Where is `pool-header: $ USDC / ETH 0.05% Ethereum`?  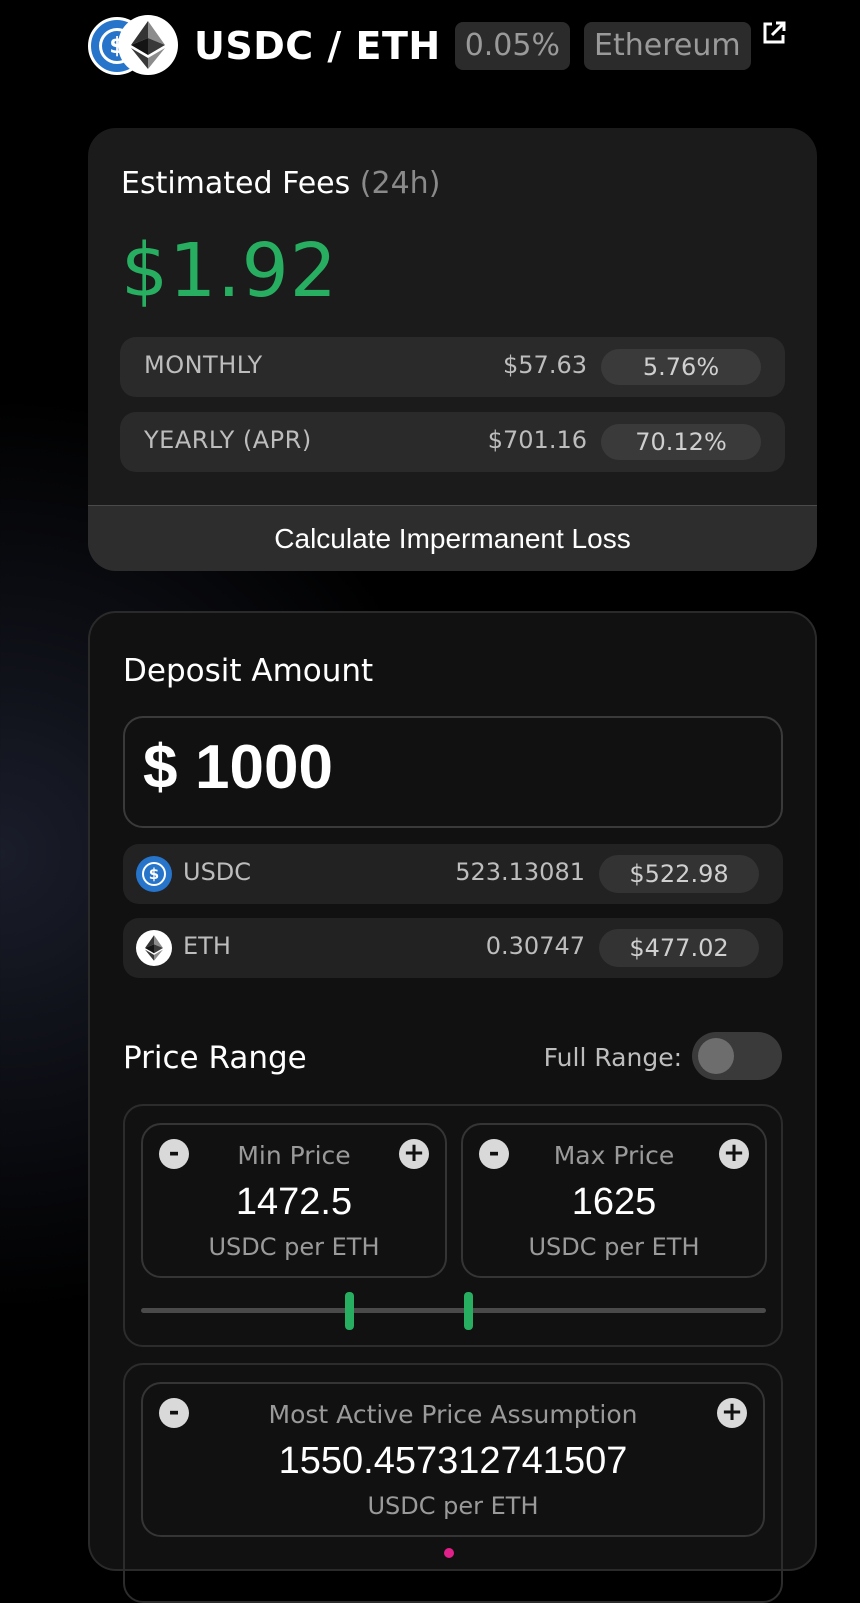
pool-header: $ USDC / ETH 0.05% Ethereum is located at coordinates (437, 46).